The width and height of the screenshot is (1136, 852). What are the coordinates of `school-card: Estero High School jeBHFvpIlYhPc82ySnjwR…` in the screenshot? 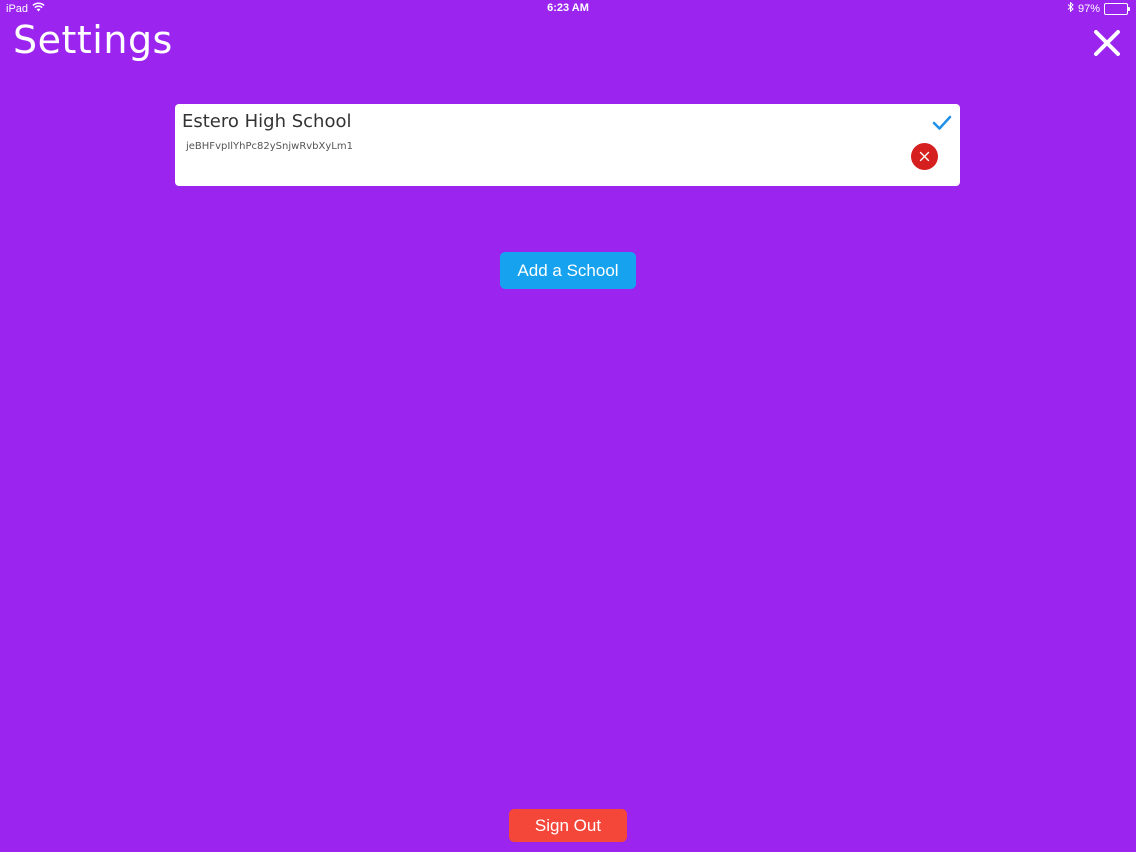 It's located at (567, 145).